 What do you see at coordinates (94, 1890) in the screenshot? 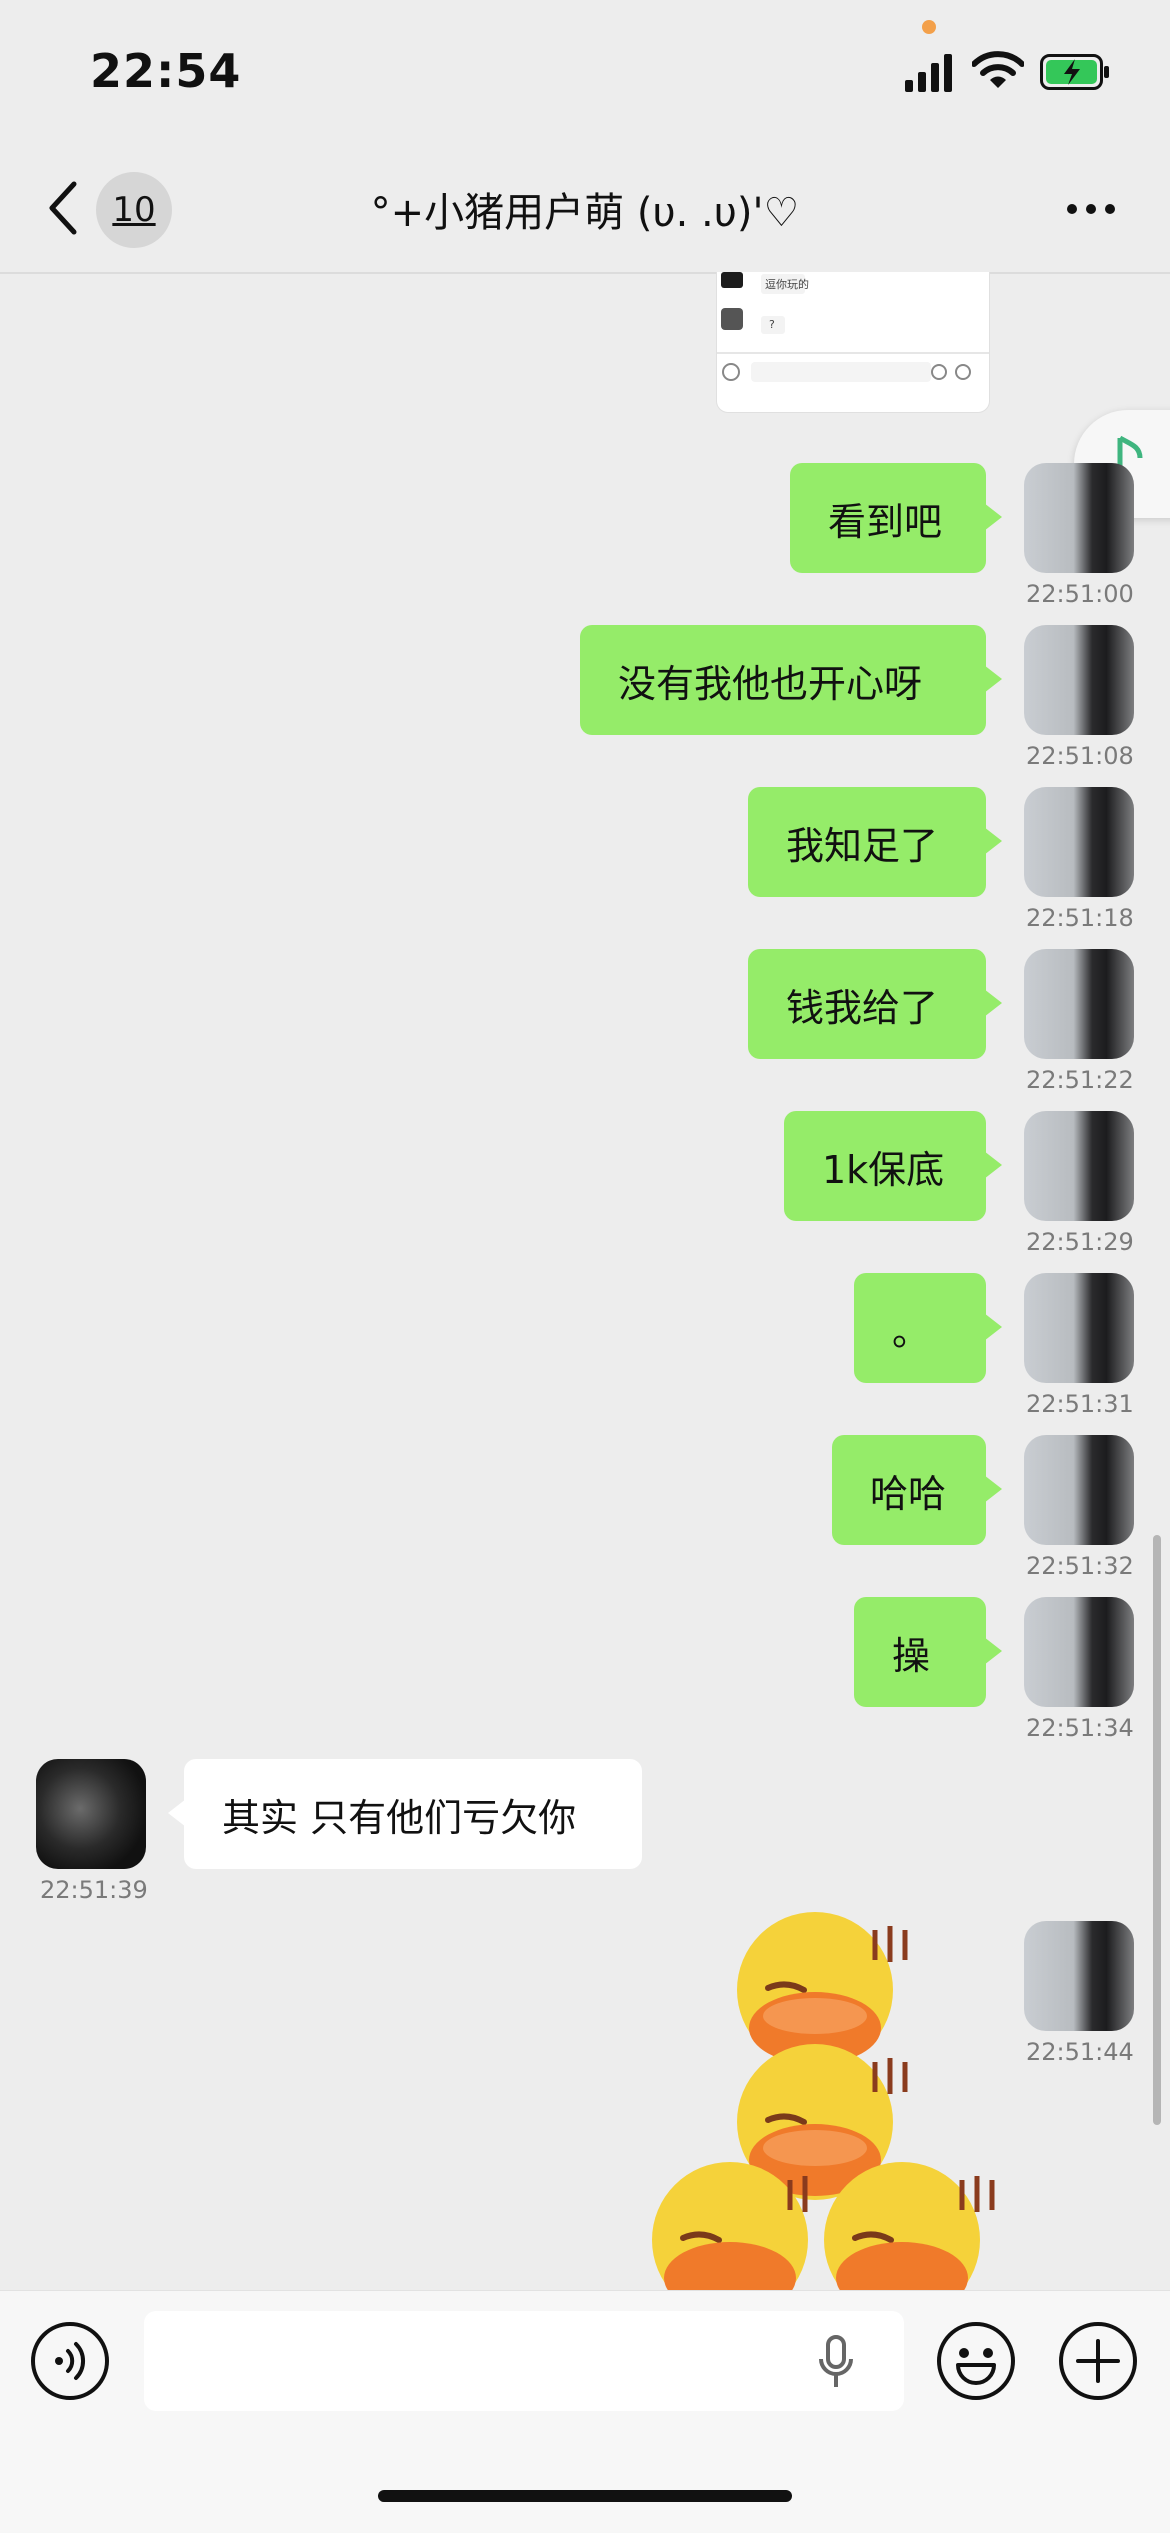
I see `message-timestamp: 22:51:39` at bounding box center [94, 1890].